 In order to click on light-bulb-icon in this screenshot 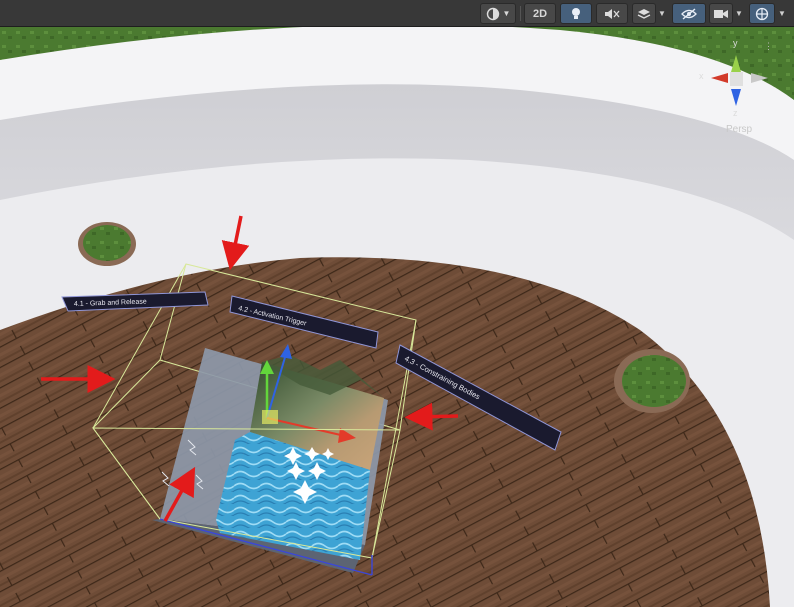, I will do `click(576, 13)`.